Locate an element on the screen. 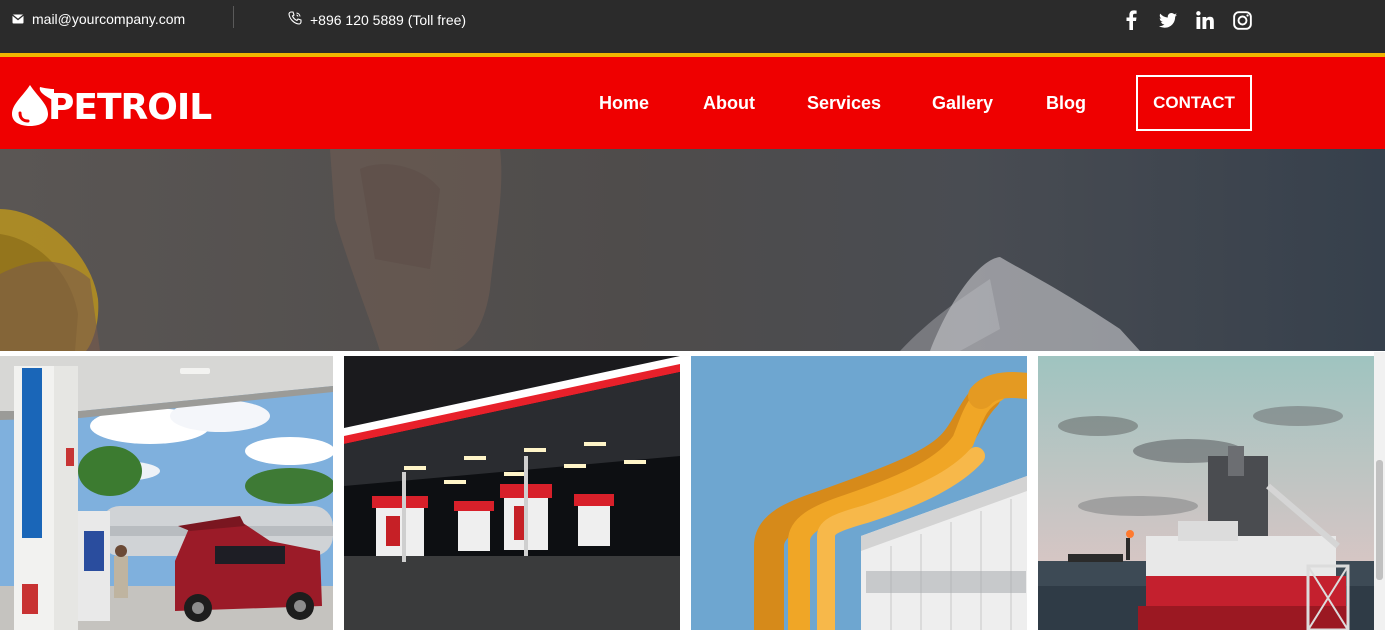  gallery-tile-fuel-station-night is located at coordinates (512, 493).